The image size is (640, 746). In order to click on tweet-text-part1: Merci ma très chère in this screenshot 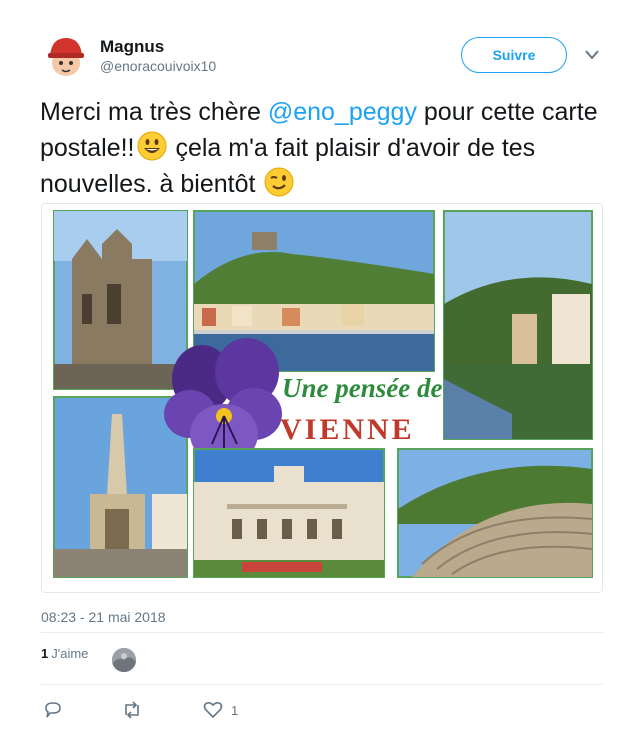, I will do `click(154, 112)`.